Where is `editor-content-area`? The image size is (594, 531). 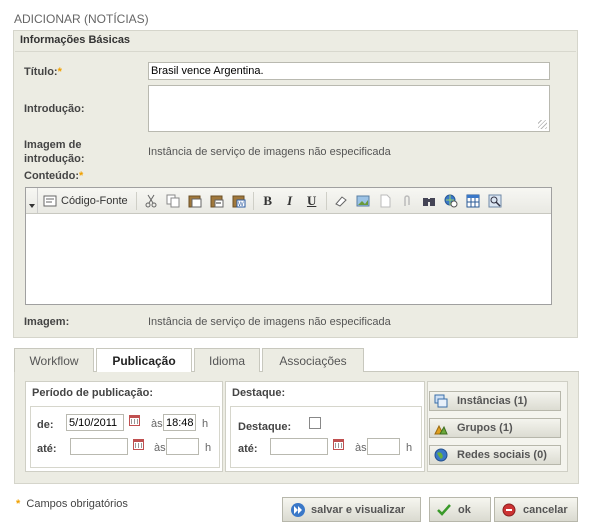
editor-content-area is located at coordinates (288, 259).